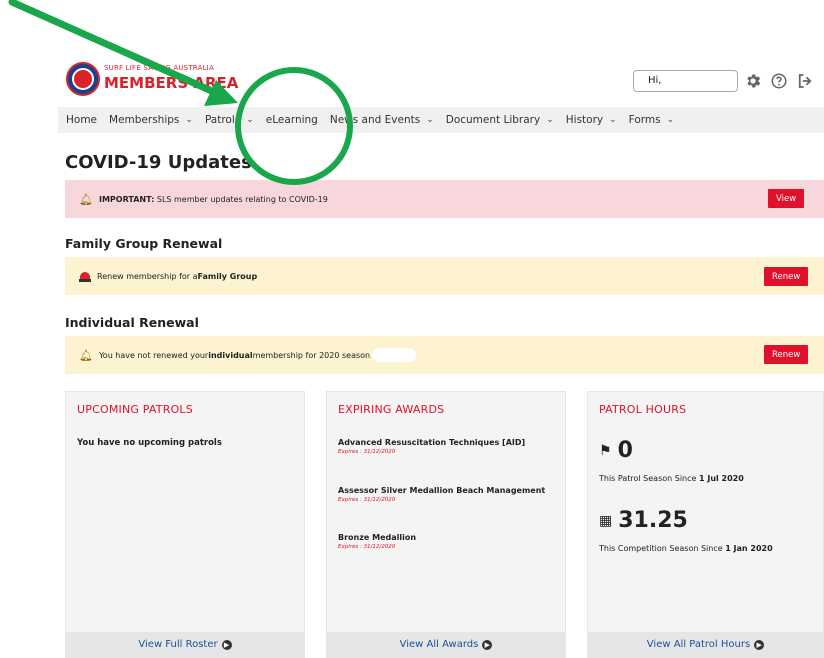 The image size is (824, 658). I want to click on nav-item-label: Document Library, so click(493, 120).